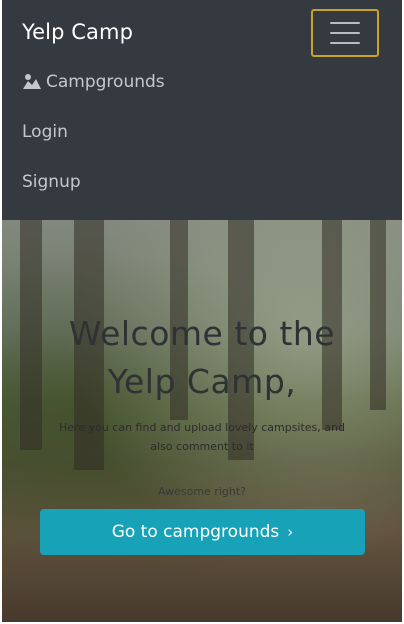 The width and height of the screenshot is (404, 624). Describe the element at coordinates (290, 532) in the screenshot. I see `chevron-right-icon: ›` at that location.